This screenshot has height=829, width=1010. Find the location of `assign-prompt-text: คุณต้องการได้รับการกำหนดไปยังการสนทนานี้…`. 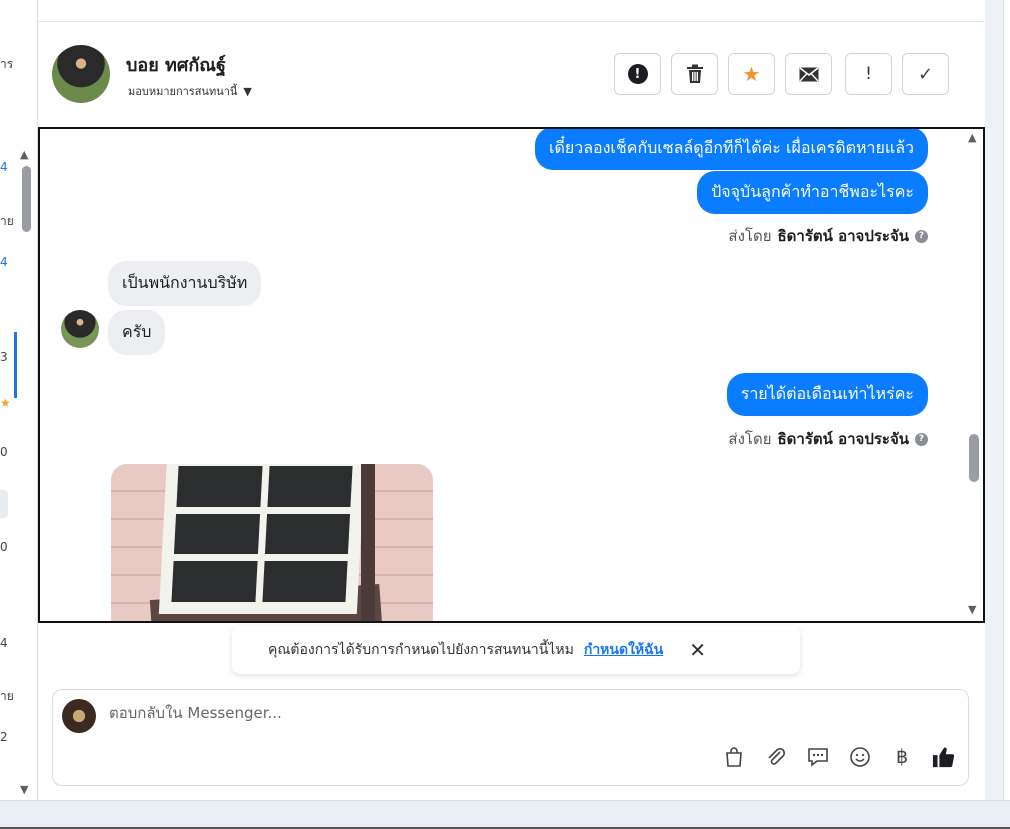

assign-prompt-text: คุณต้องการได้รับการกำหนดไปยังการสนทนานี้… is located at coordinates (421, 650).